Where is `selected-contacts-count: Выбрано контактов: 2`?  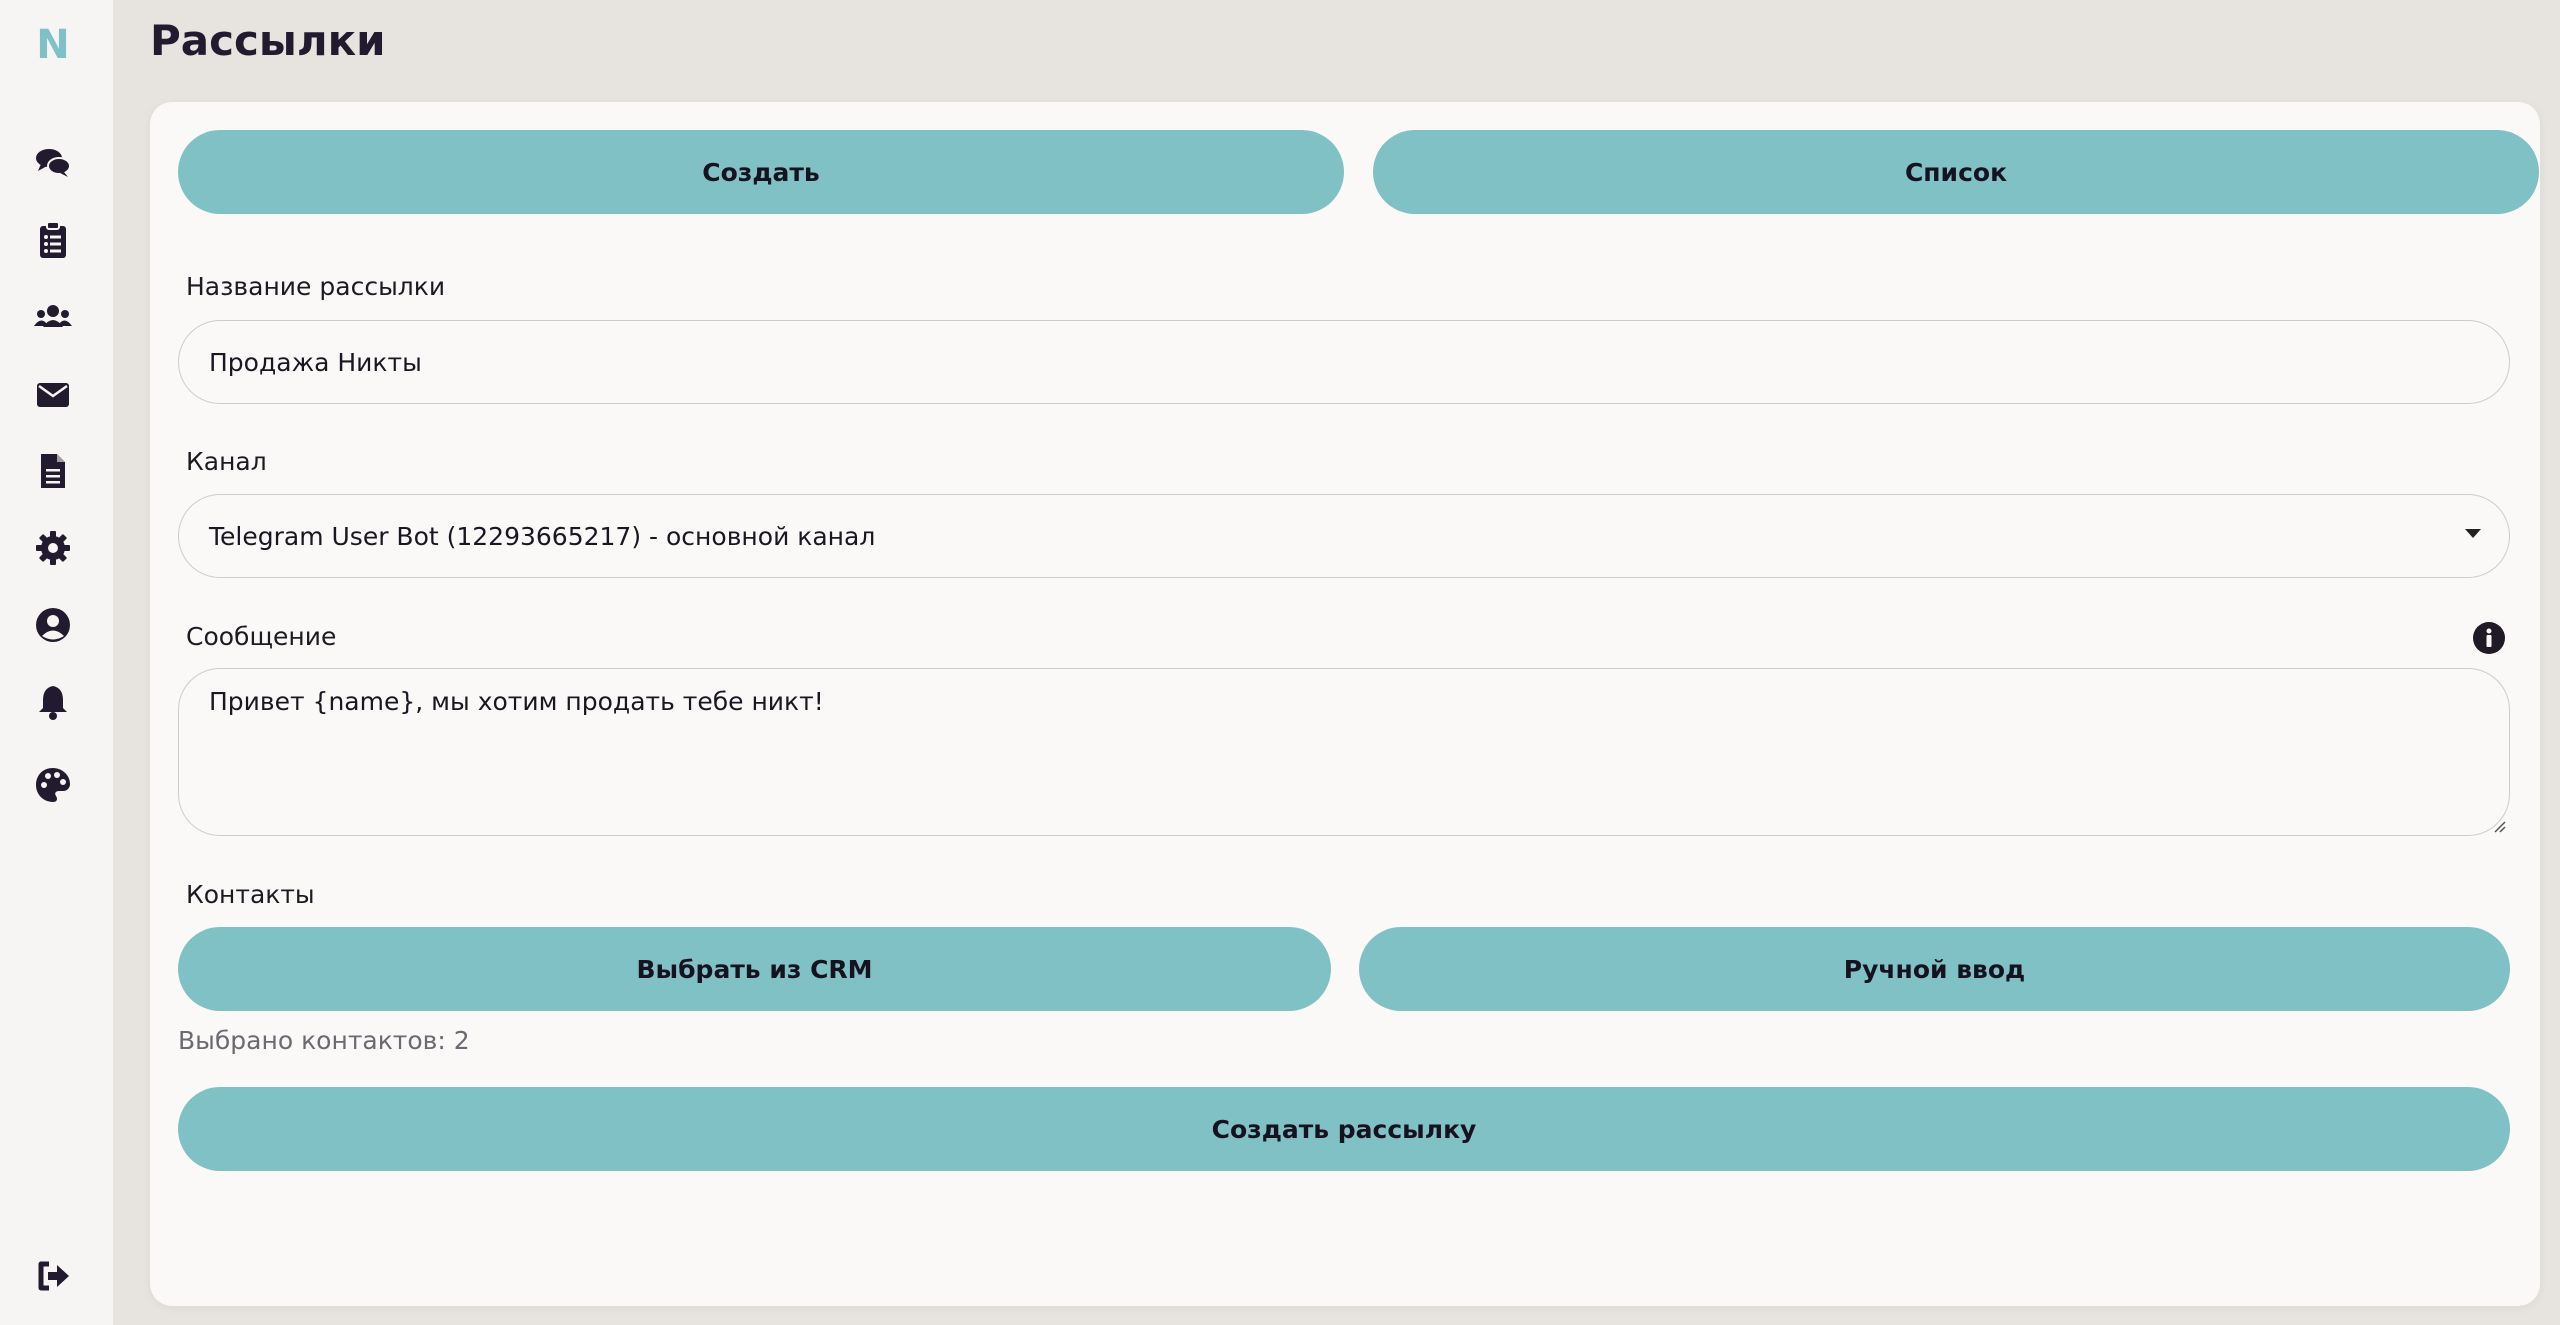
selected-contacts-count: Выбрано контактов: 2 is located at coordinates (324, 1040).